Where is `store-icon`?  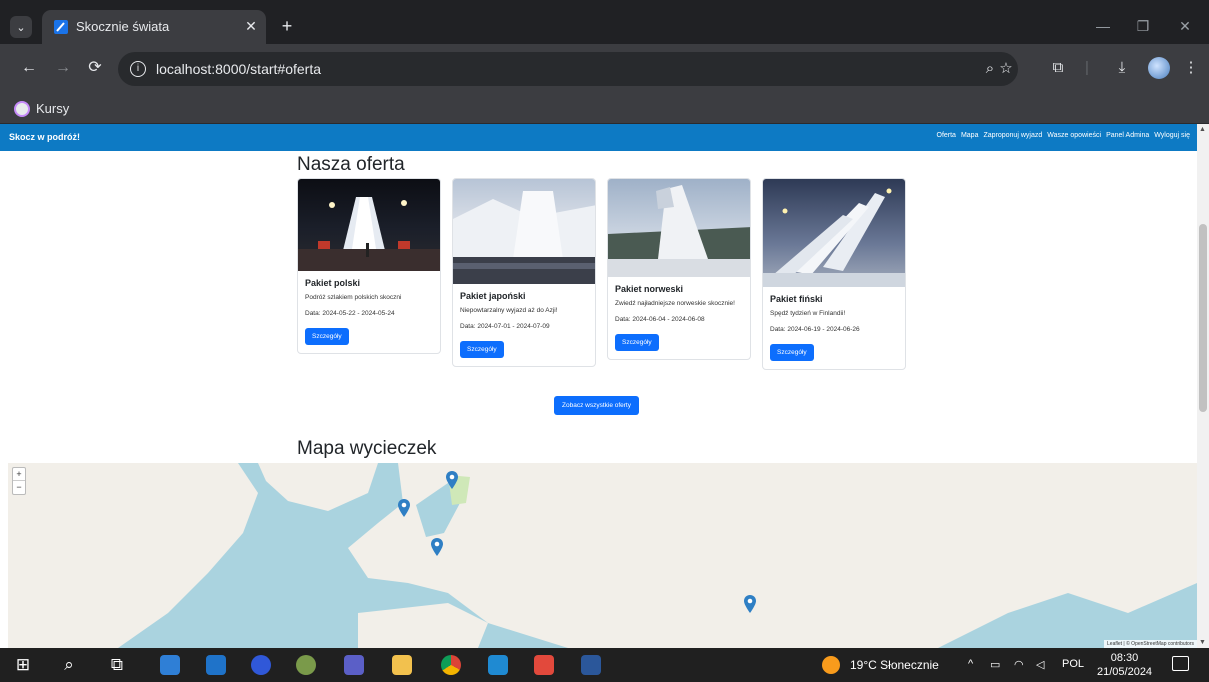
store-icon is located at coordinates (170, 665).